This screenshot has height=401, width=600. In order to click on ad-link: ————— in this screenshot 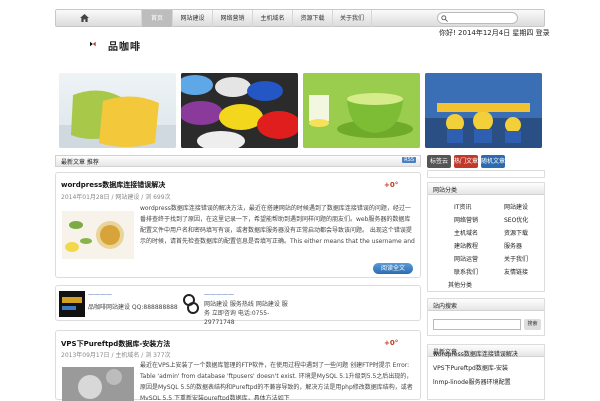, I will do `click(219, 294)`.